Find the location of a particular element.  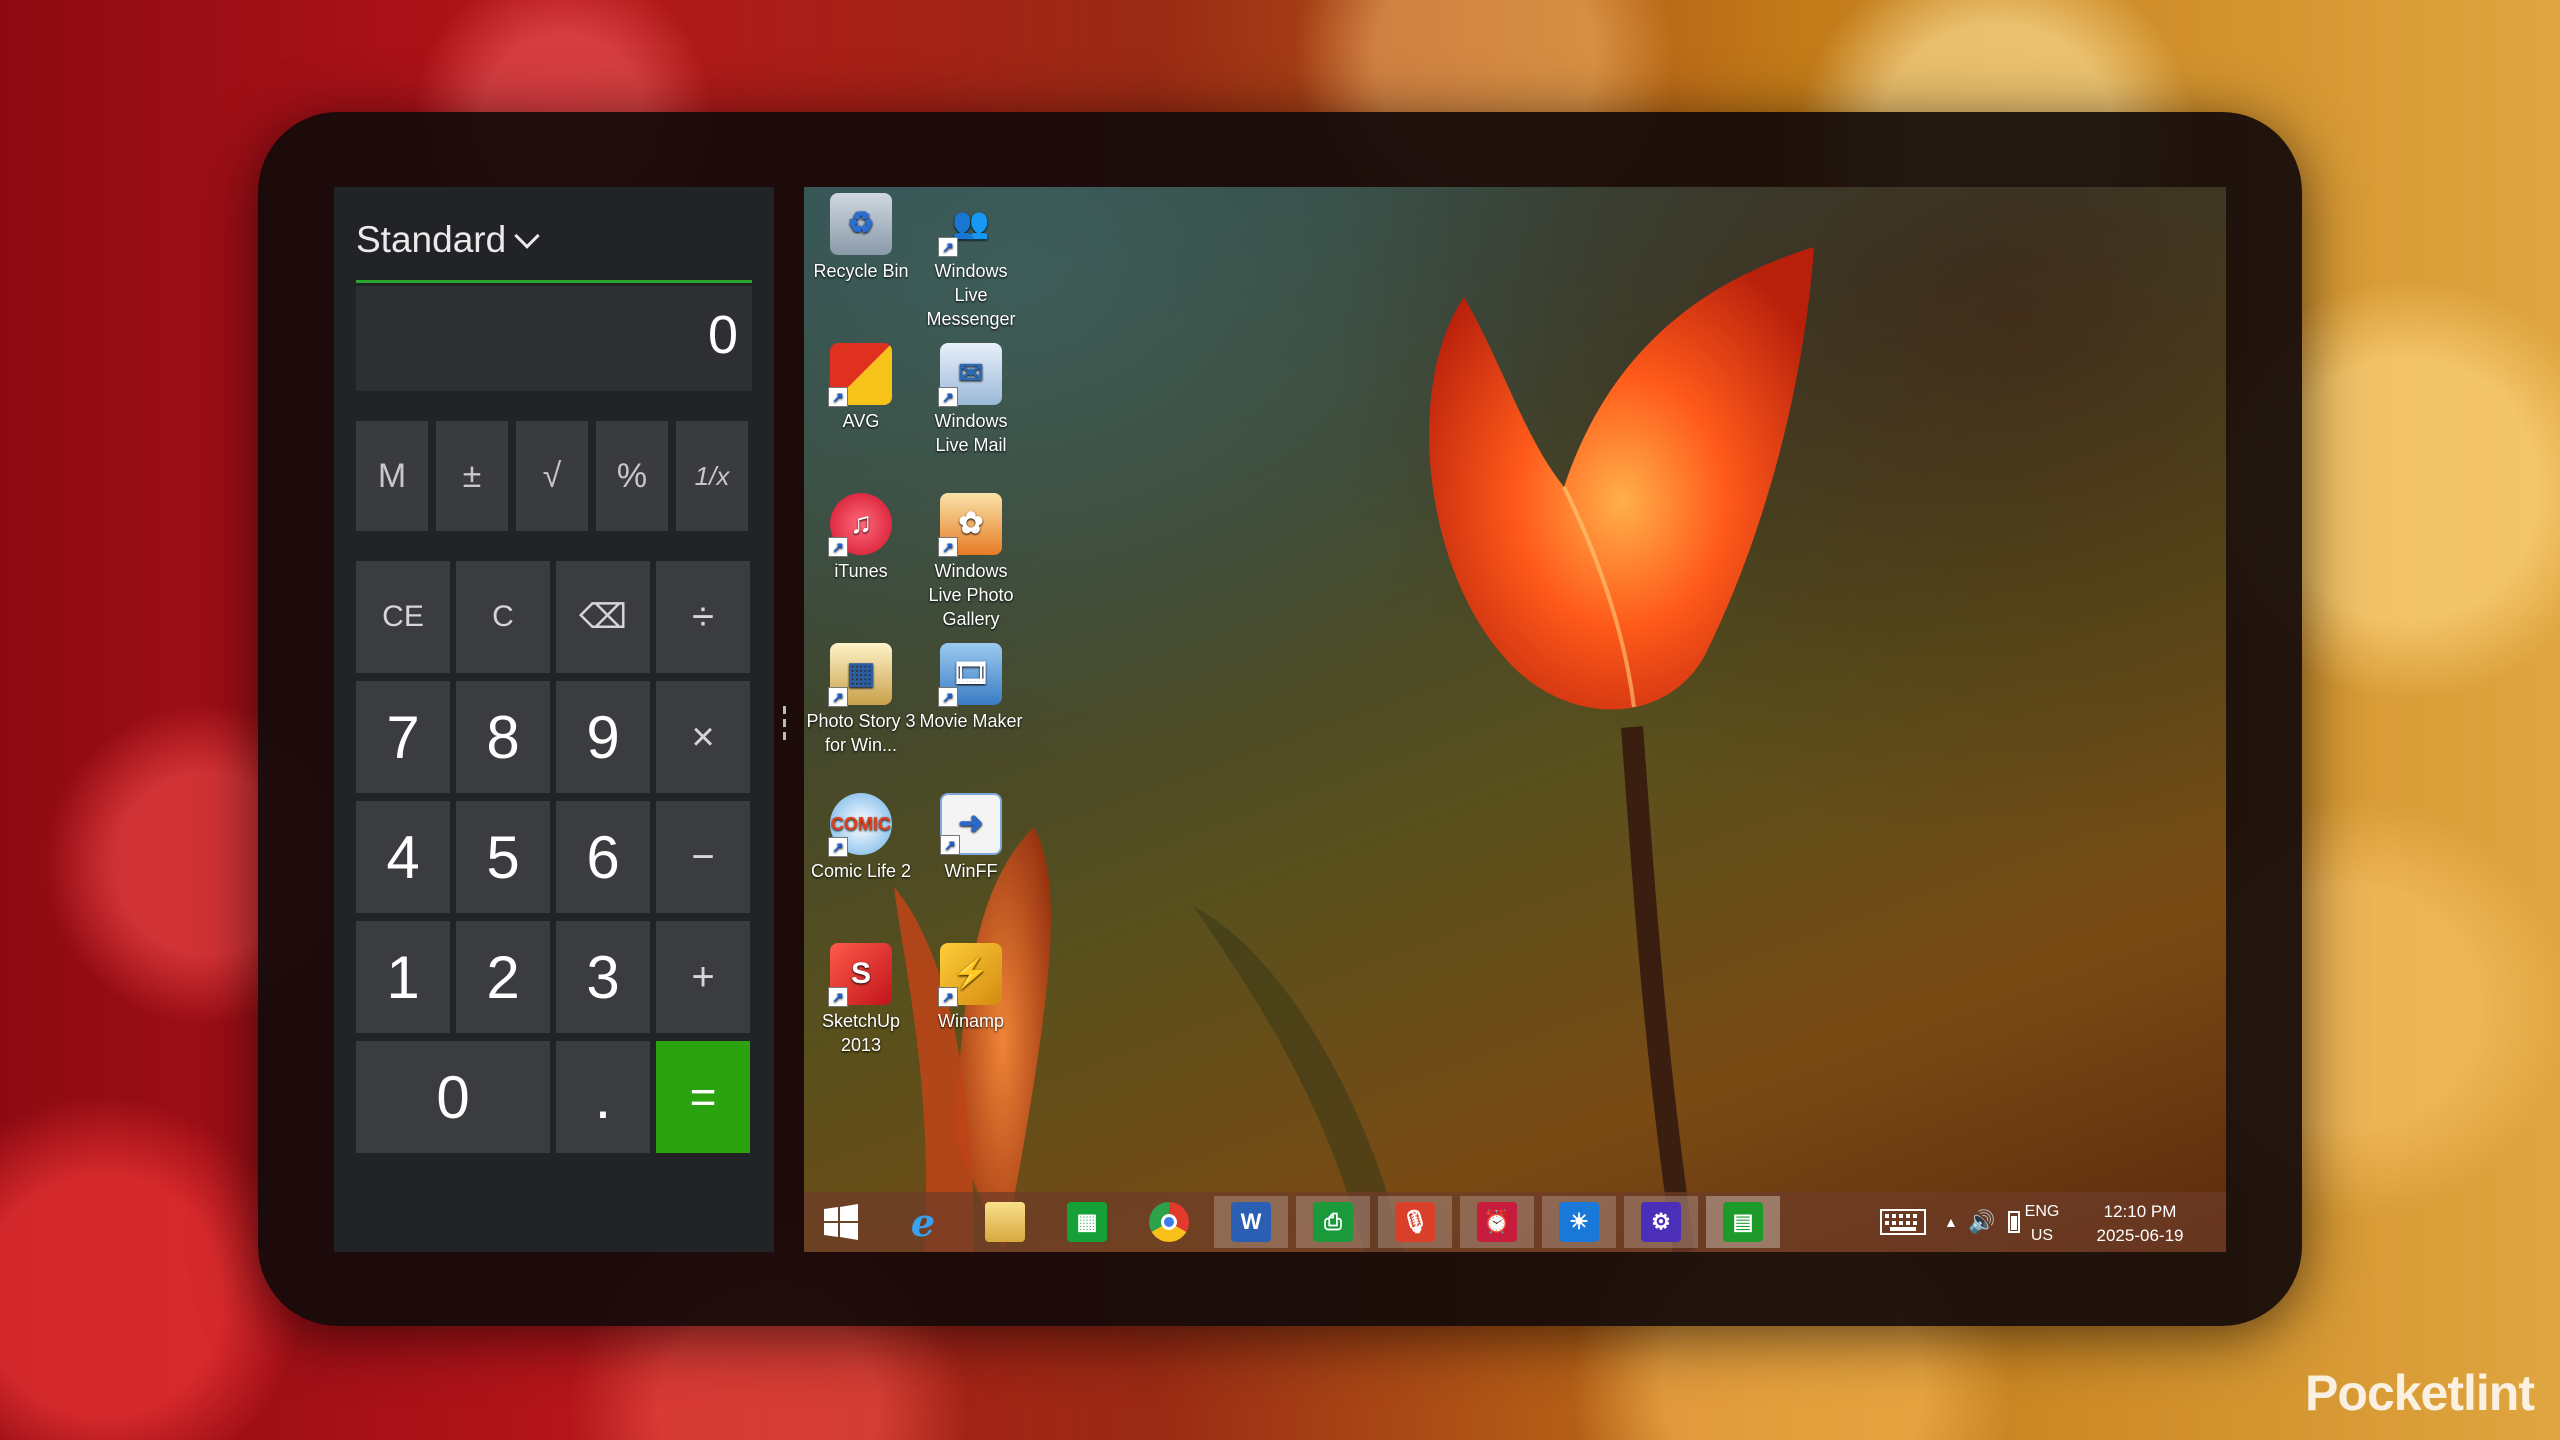

reciprocal-button: 1/x is located at coordinates (712, 476).